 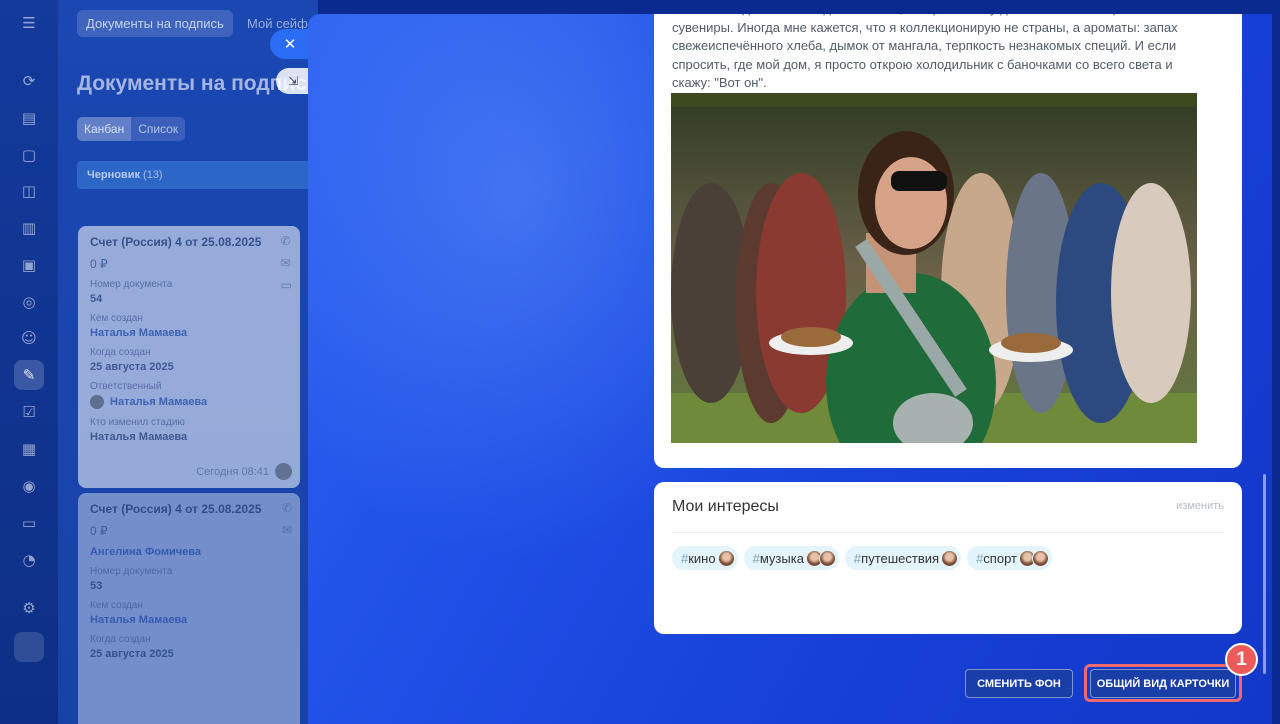 I want to click on sign-icon: ✎, so click(x=29, y=375).